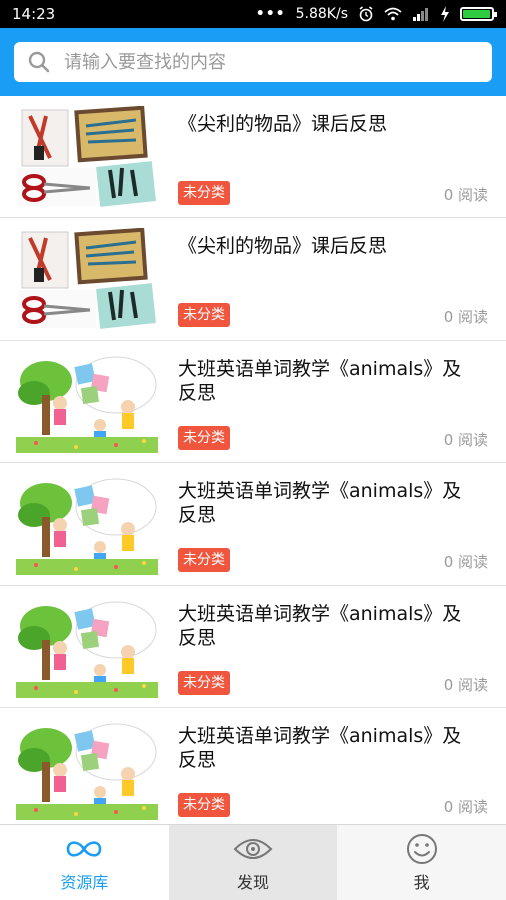 Image resolution: width=506 pixels, height=900 pixels. Describe the element at coordinates (253, 848) in the screenshot. I see `eye-icon` at that location.